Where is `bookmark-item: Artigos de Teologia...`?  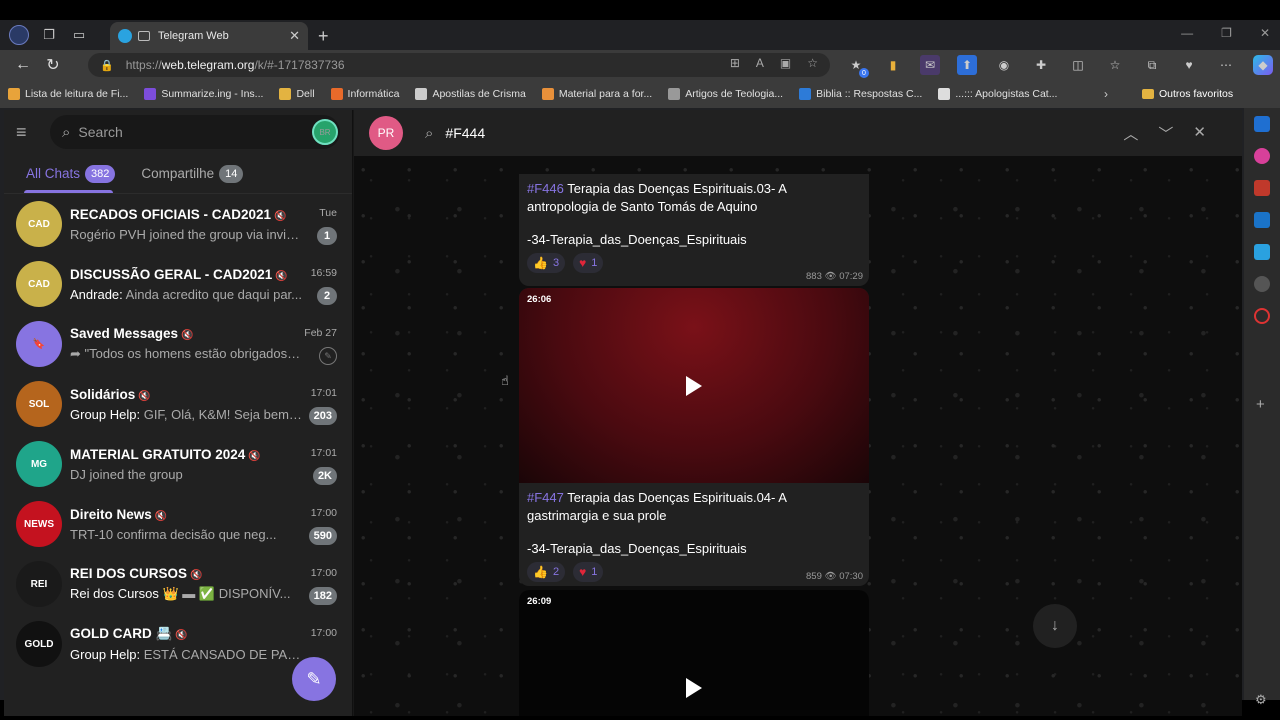 bookmark-item: Artigos de Teologia... is located at coordinates (725, 94).